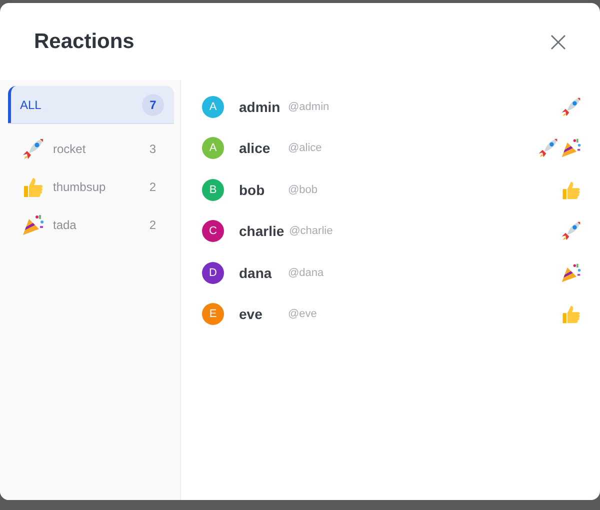 The height and width of the screenshot is (510, 600). Describe the element at coordinates (213, 314) in the screenshot. I see `avatar: E` at that location.